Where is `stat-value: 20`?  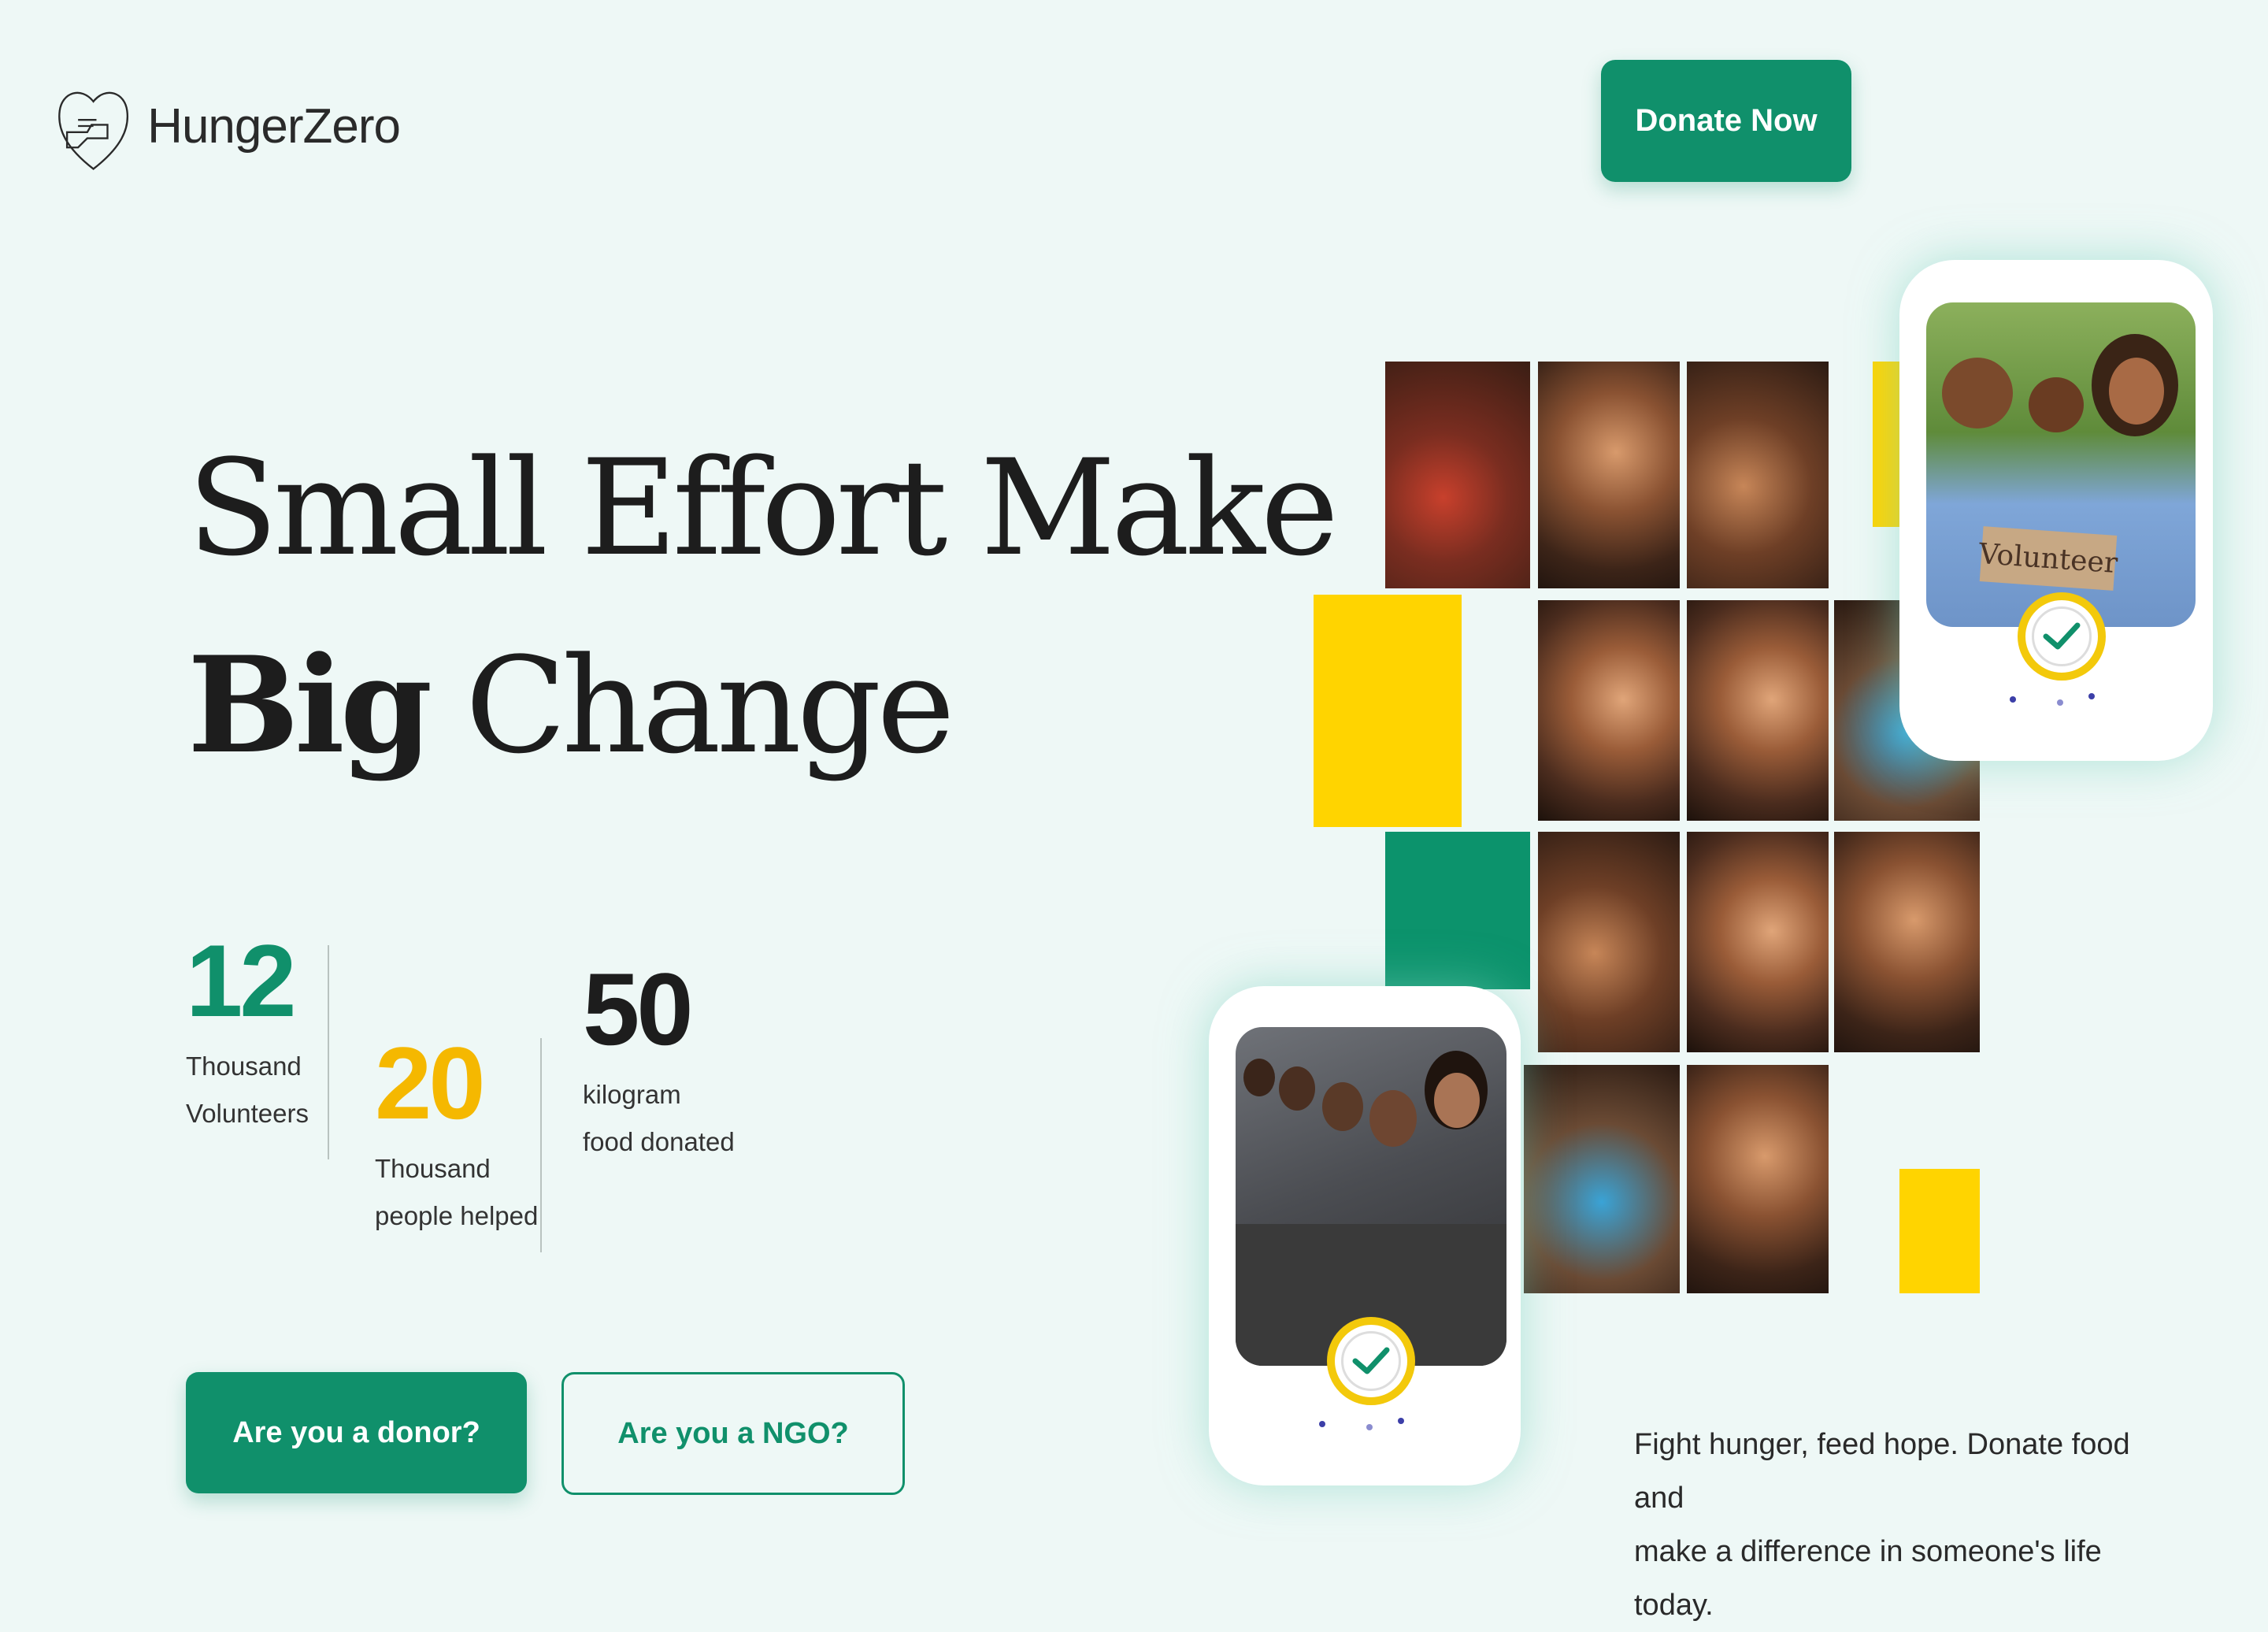 stat-value: 20 is located at coordinates (430, 1083).